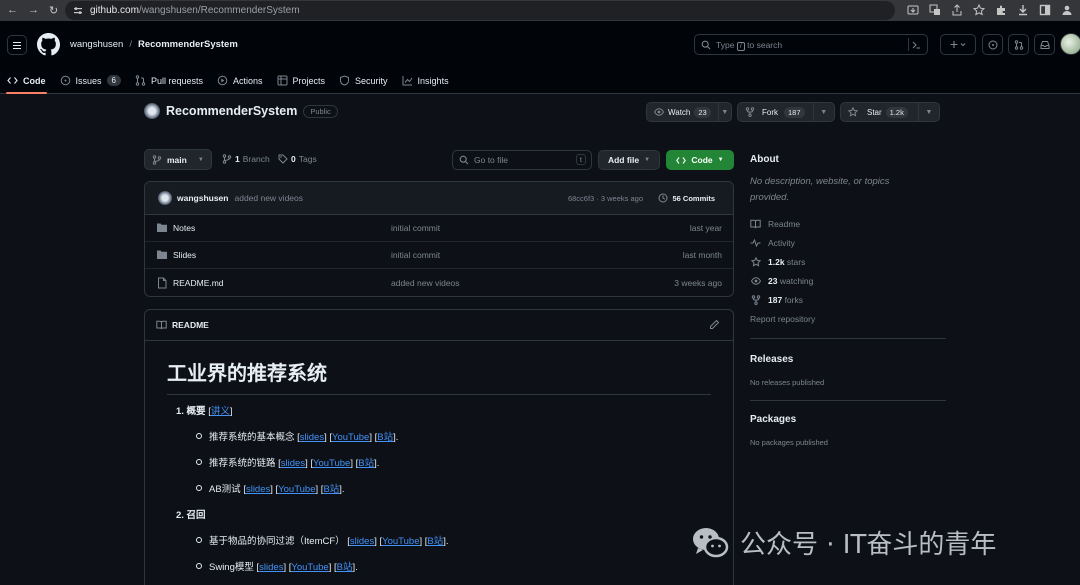 The height and width of the screenshot is (585, 1080). I want to click on tab-label: Security, so click(371, 80).